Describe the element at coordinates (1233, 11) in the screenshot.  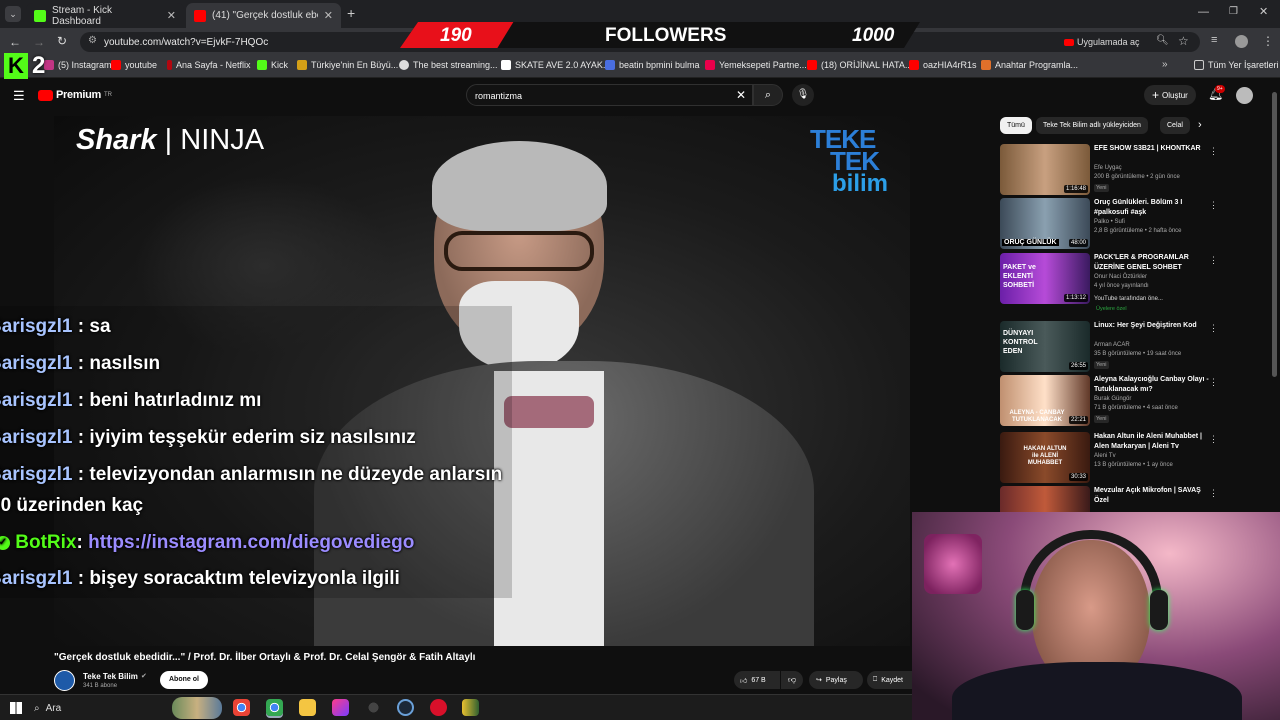
I see `restore-icon: ❐` at that location.